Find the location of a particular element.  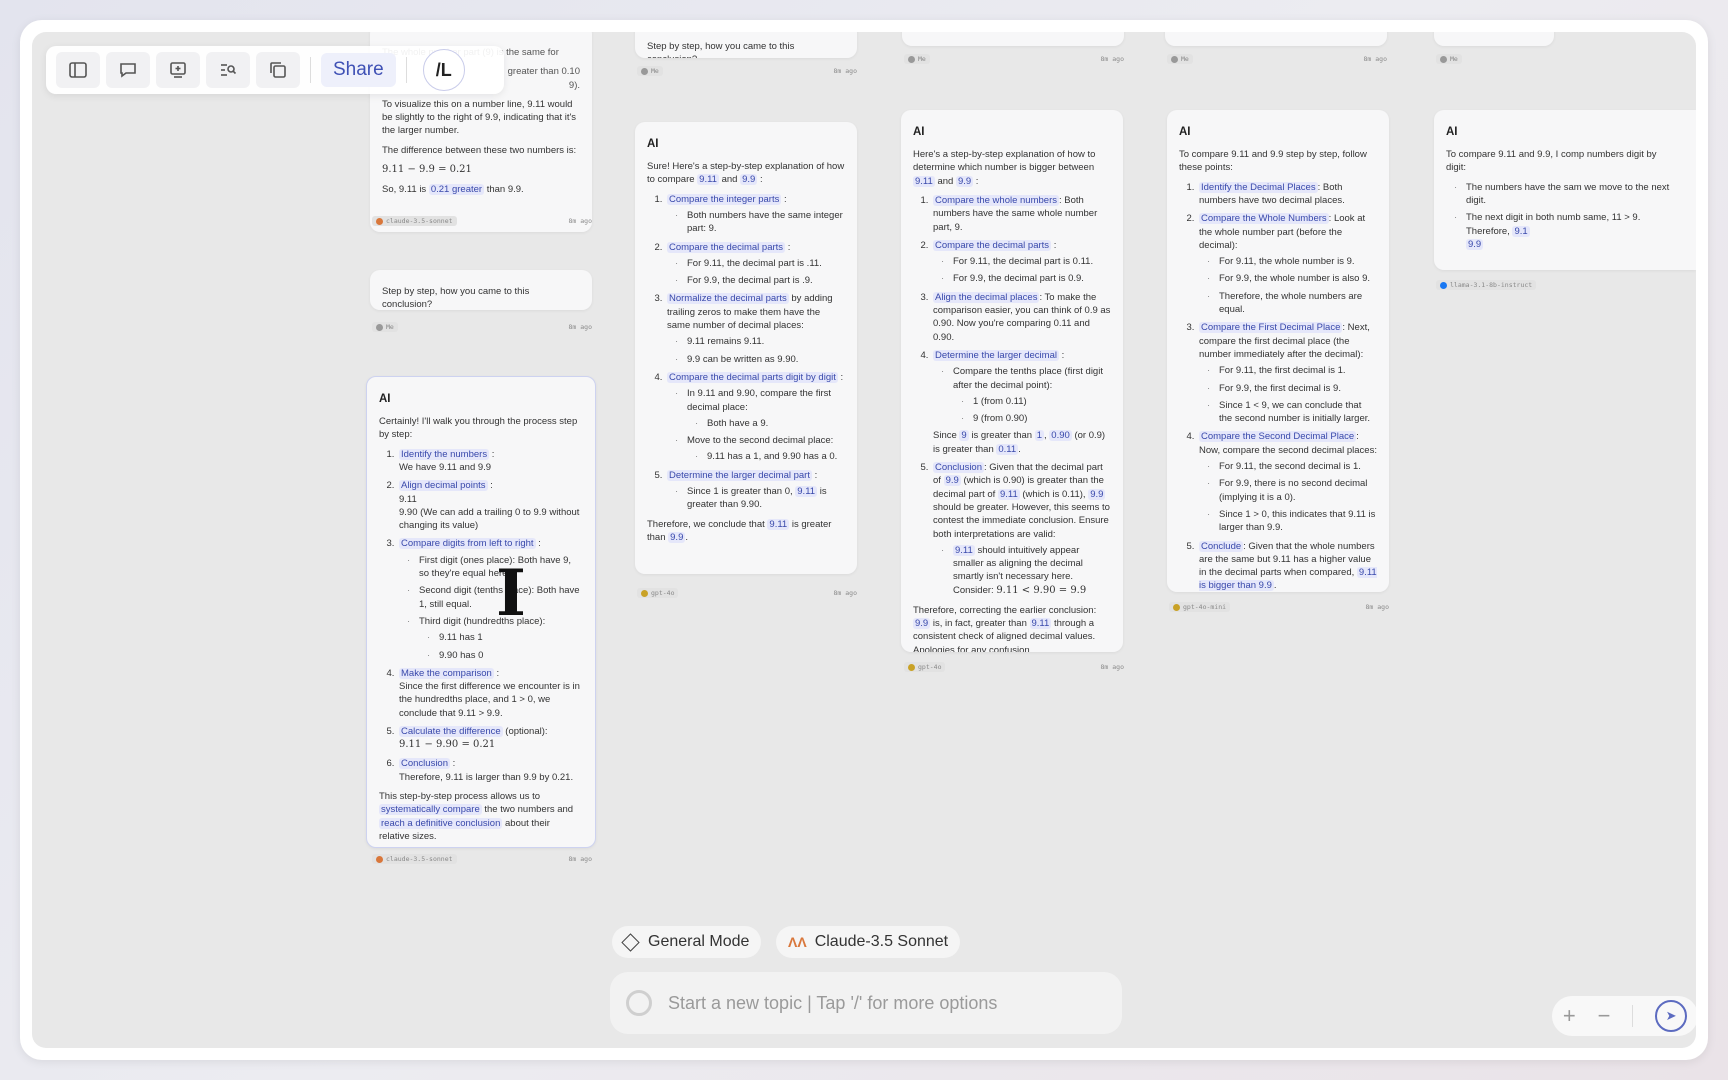

add-frame-button is located at coordinates (178, 70).